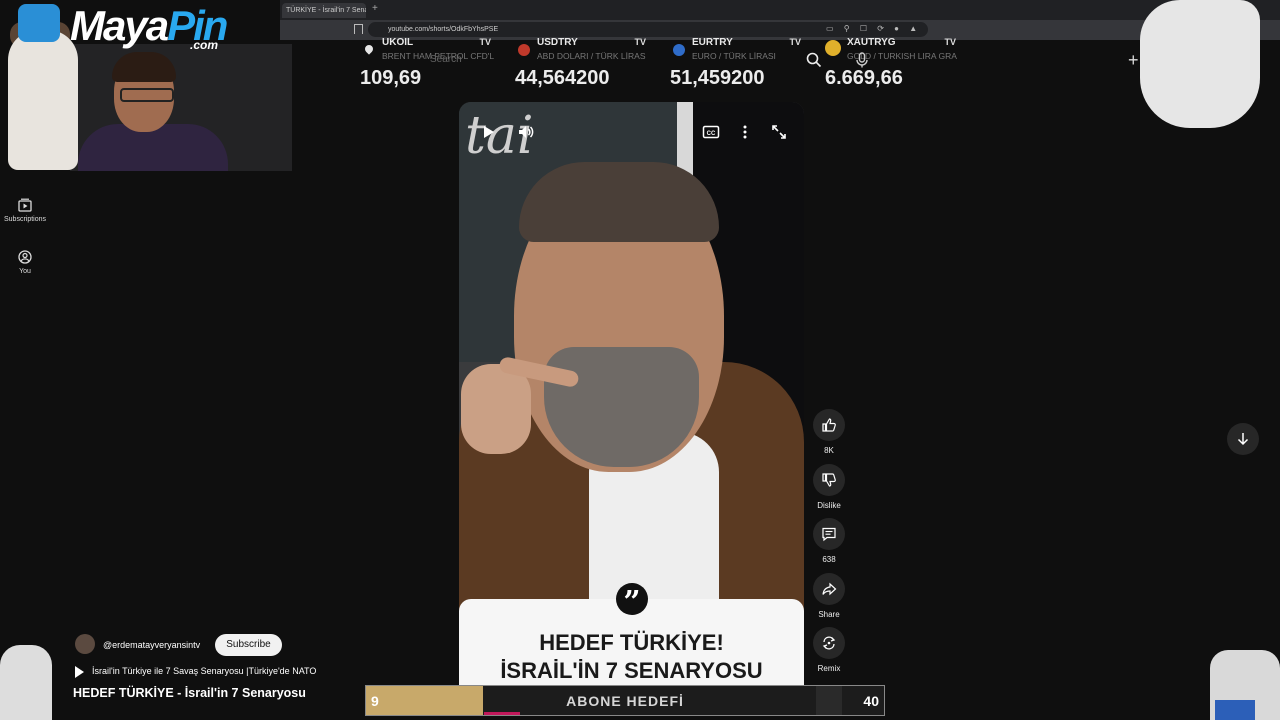 This screenshot has height=720, width=1280. Describe the element at coordinates (430, 66) in the screenshot. I see `ticker-item: UKOIL BRENT HAM PETROL CFD'L TV 109,69` at that location.